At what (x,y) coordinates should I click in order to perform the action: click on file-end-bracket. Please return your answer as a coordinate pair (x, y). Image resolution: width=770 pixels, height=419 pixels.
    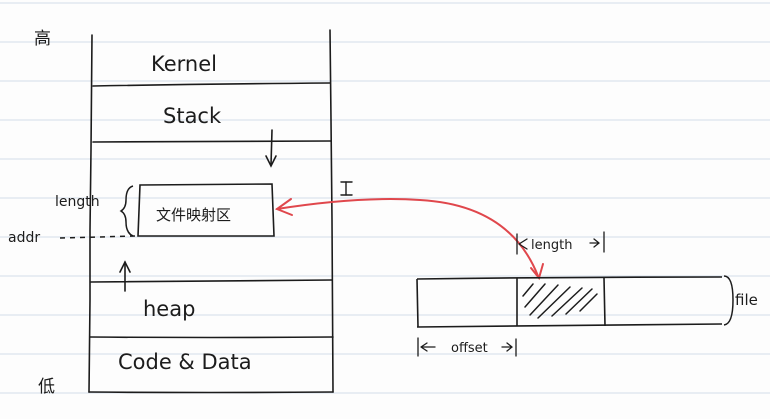
    Looking at the image, I should click on (728, 300).